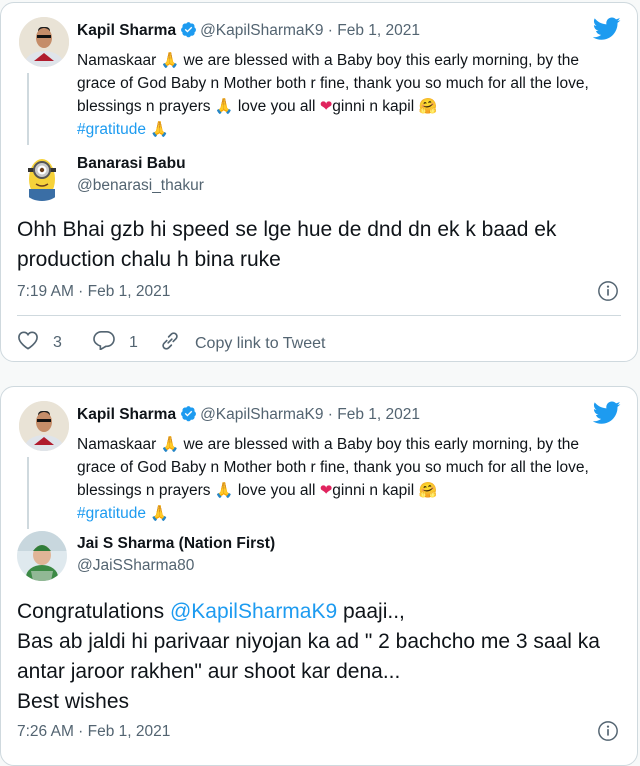 This screenshot has width=640, height=766. I want to click on mention-link: @KapilSharmaK9, so click(253, 611).